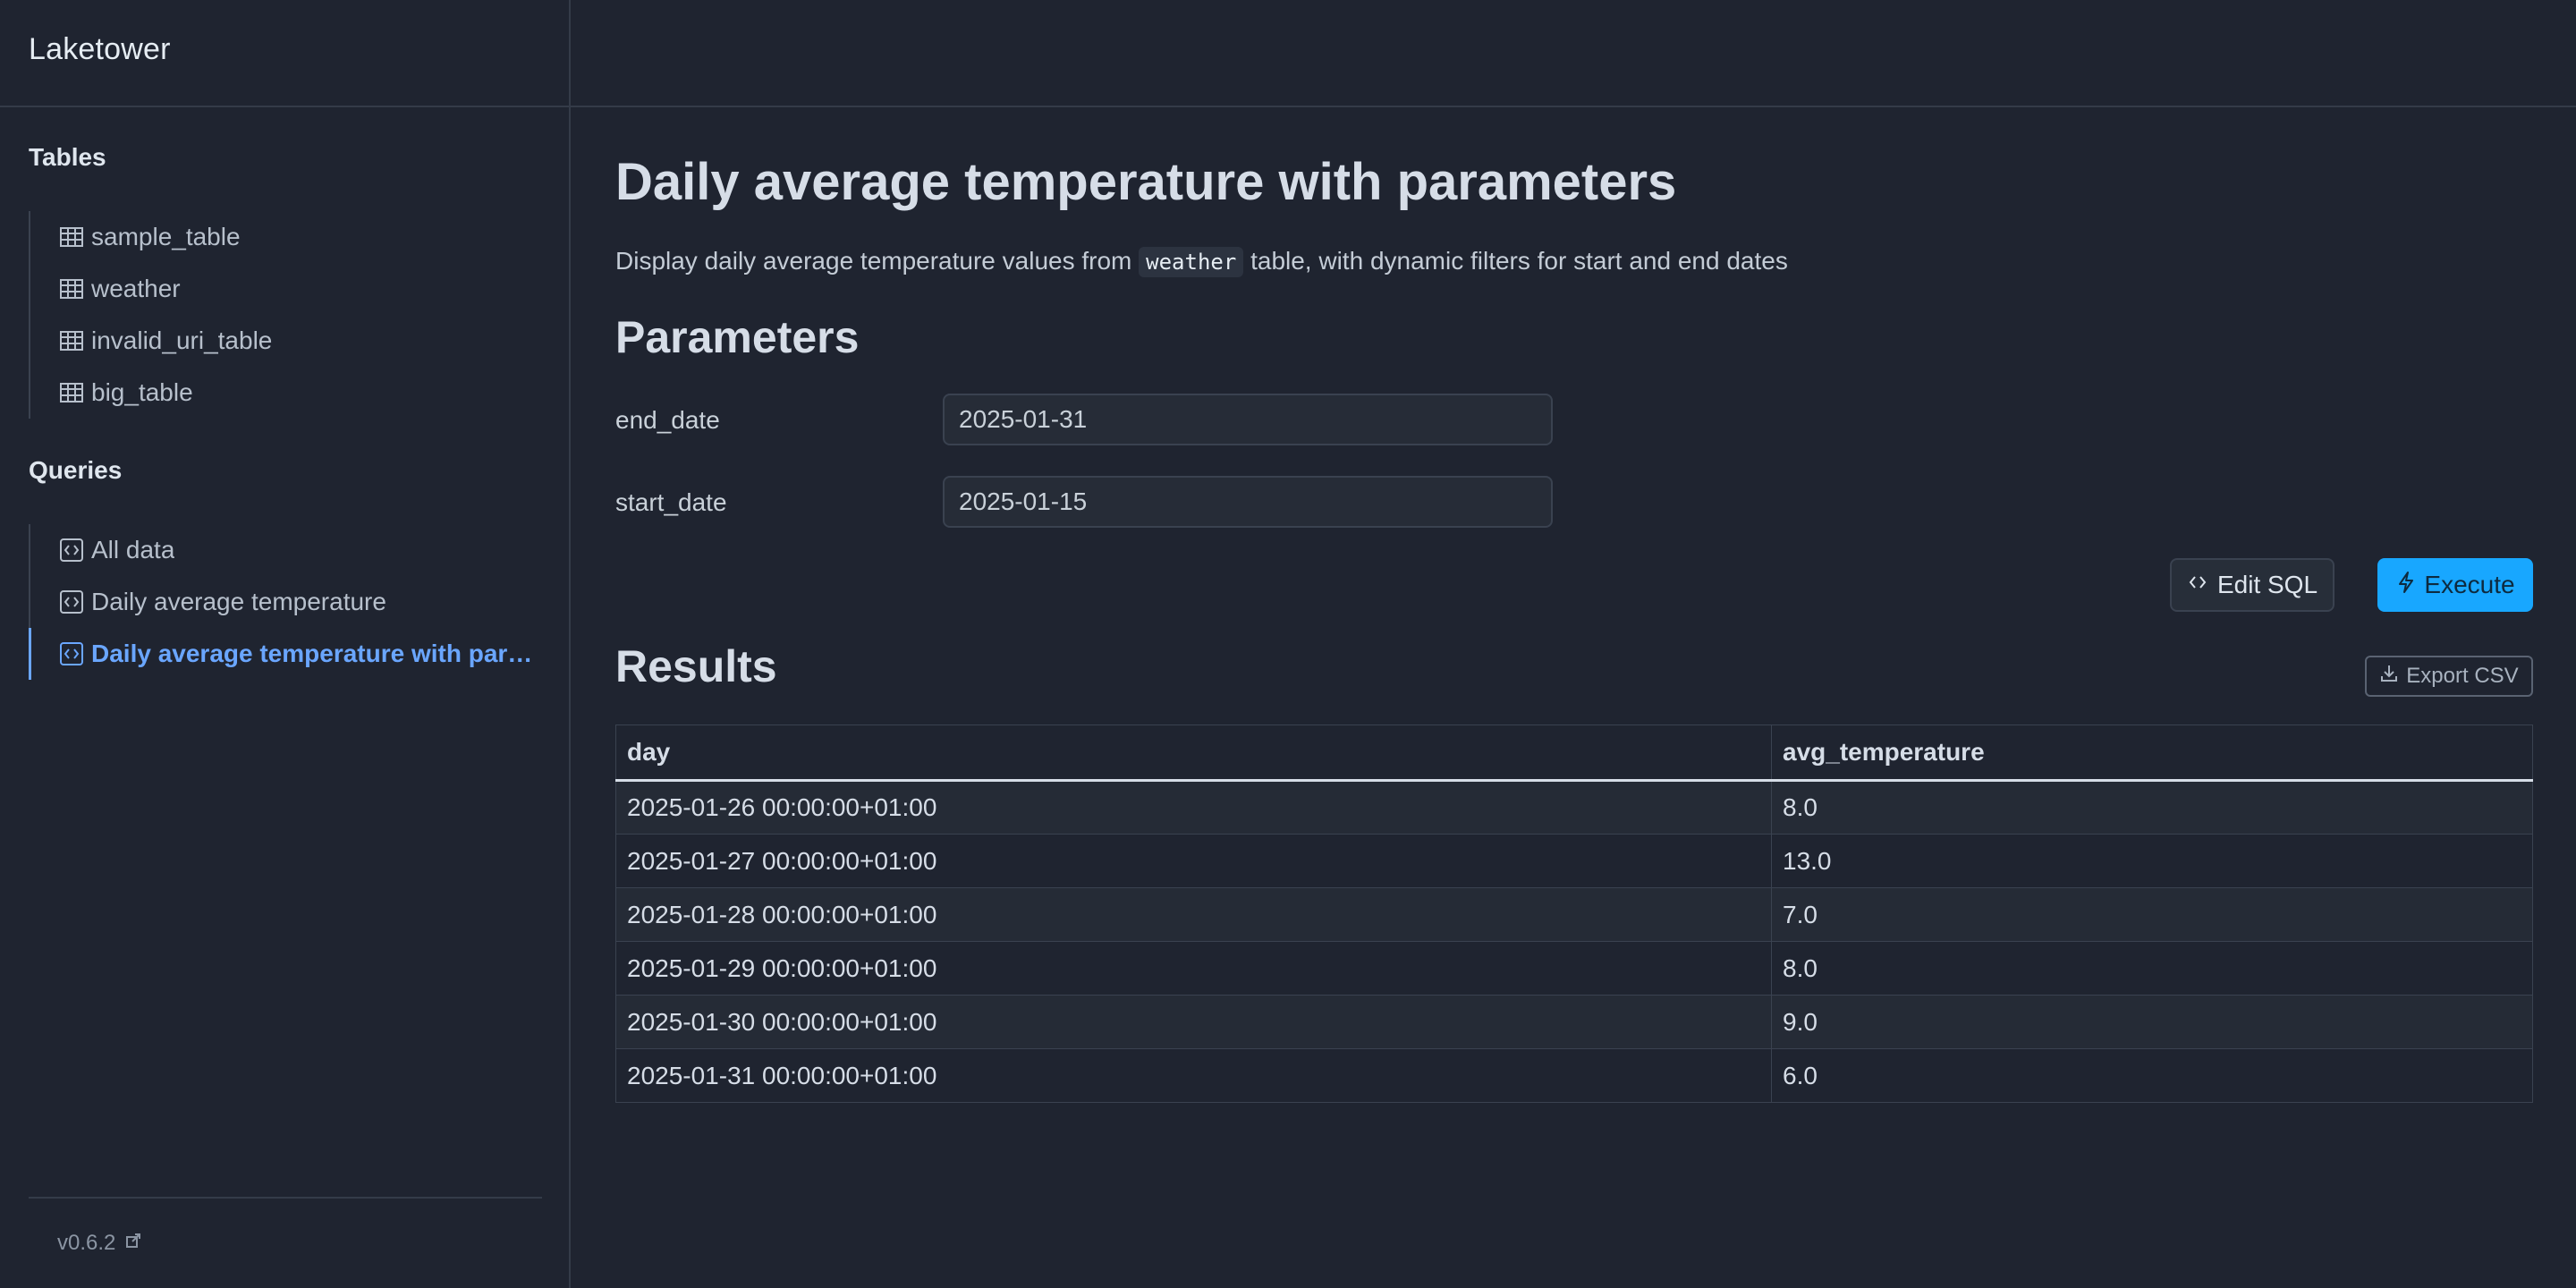 The width and height of the screenshot is (2576, 1288). What do you see at coordinates (2152, 861) in the screenshot?
I see `table-cell: 13.0` at bounding box center [2152, 861].